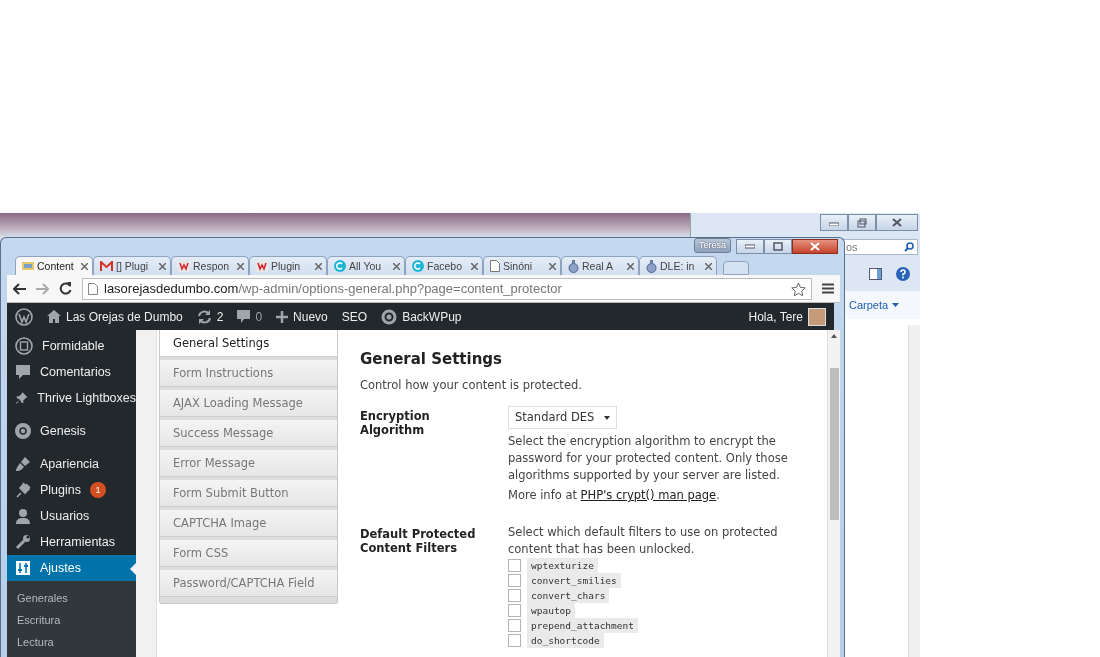  Describe the element at coordinates (24, 346) in the screenshot. I see `form-icon` at that location.